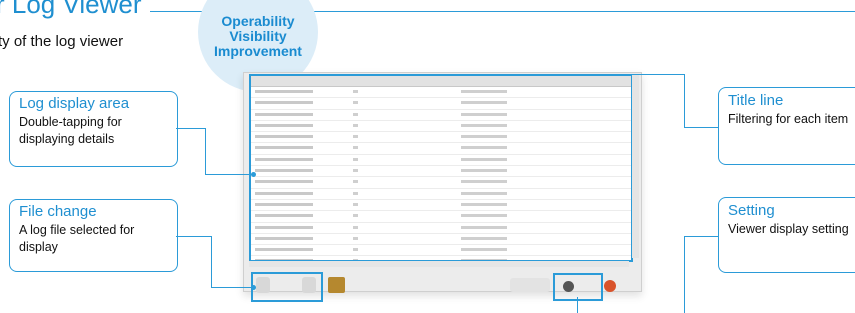 The height and width of the screenshot is (313, 855). What do you see at coordinates (610, 286) in the screenshot?
I see `close-icon` at bounding box center [610, 286].